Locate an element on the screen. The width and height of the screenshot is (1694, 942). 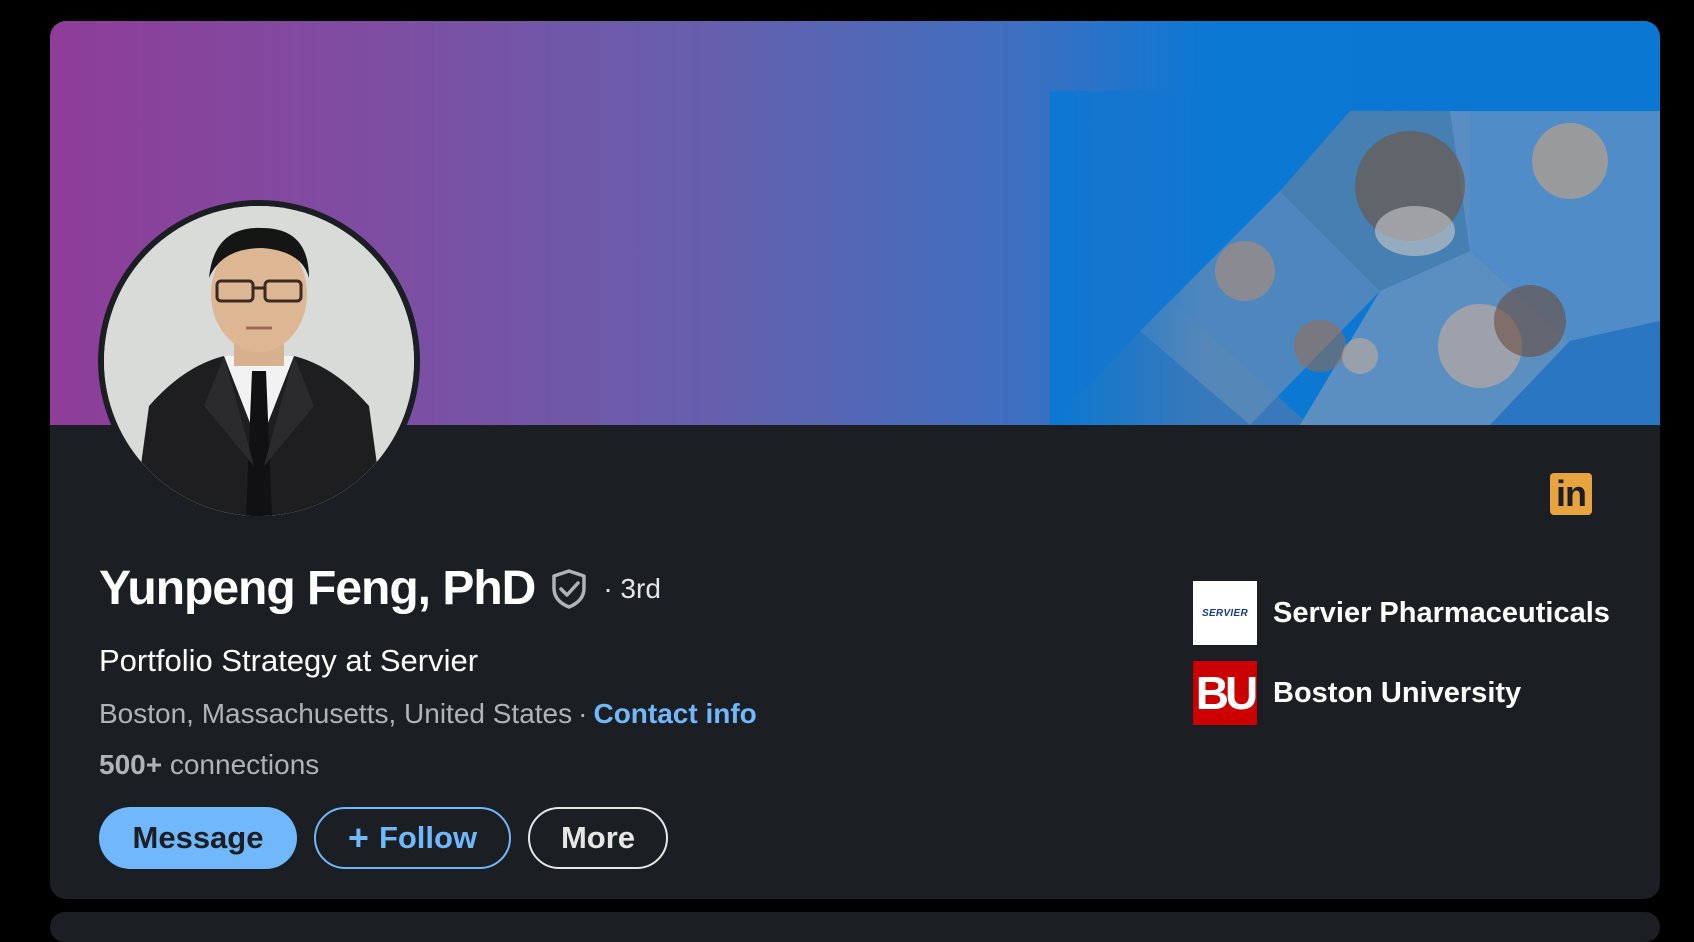
verified-shield-icon is located at coordinates (569, 589).